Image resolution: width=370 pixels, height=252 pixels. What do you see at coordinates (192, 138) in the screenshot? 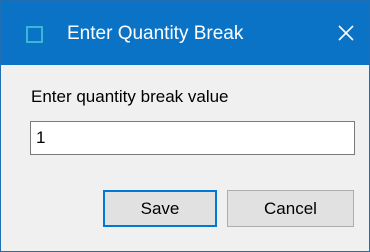
I see `quantity-break-input` at bounding box center [192, 138].